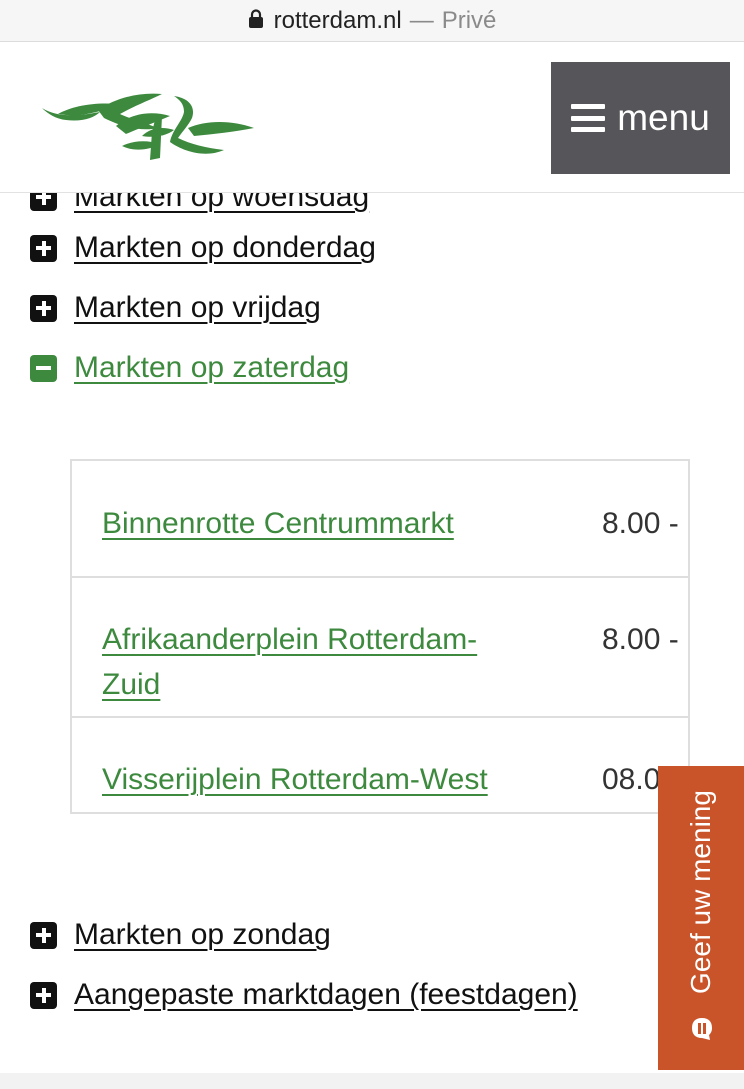  I want to click on market-link: Visserijplein Rotterdam-West, so click(342, 779).